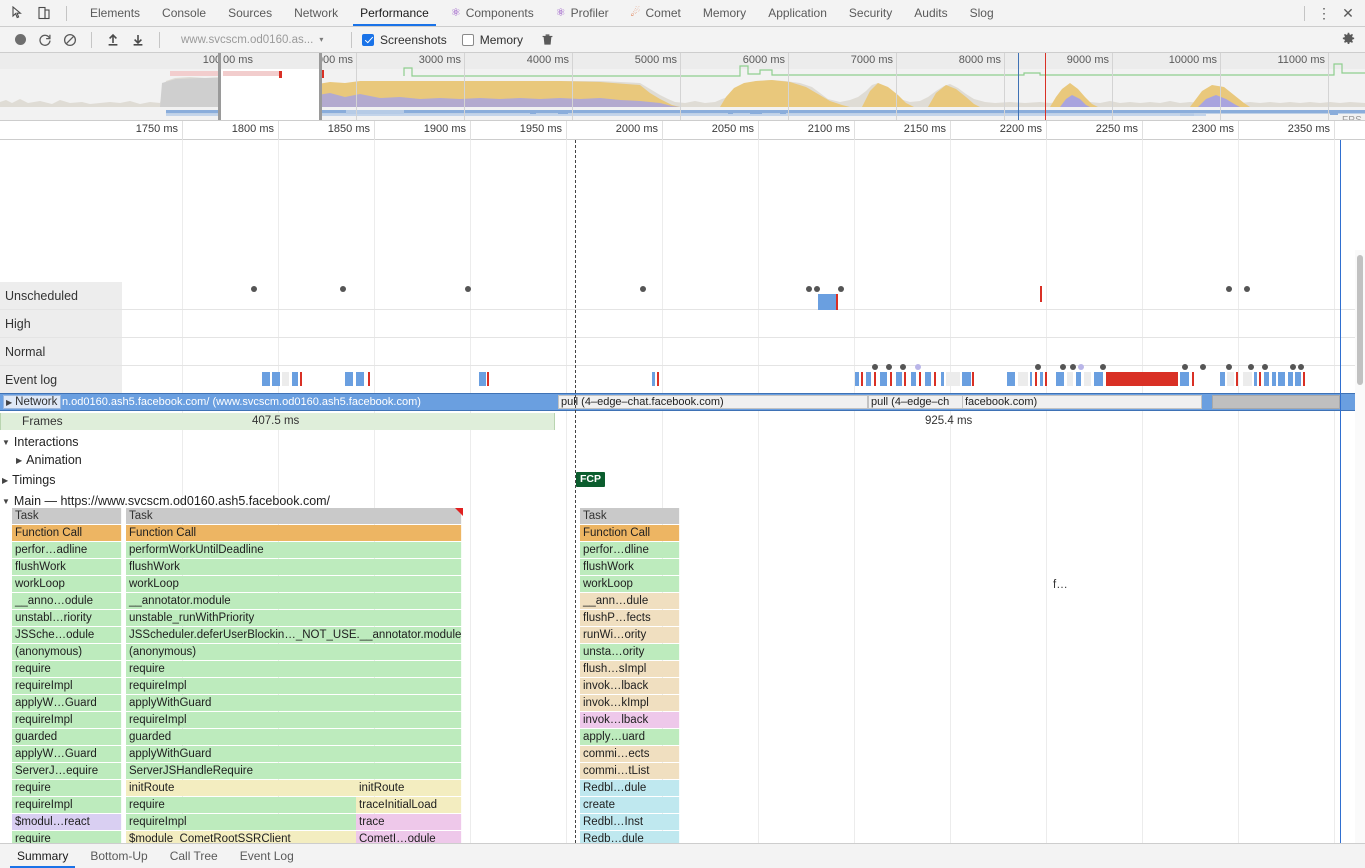  What do you see at coordinates (656, 13) in the screenshot?
I see `tab-comet: ☄ Comet` at bounding box center [656, 13].